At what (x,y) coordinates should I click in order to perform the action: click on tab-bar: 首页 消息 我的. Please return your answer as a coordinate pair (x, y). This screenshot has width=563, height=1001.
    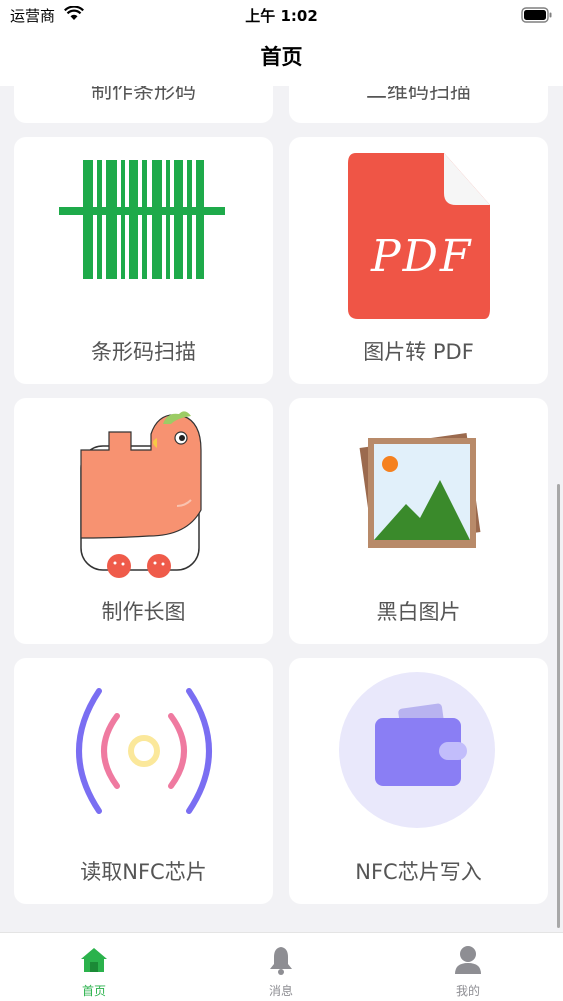
    Looking at the image, I should click on (281, 966).